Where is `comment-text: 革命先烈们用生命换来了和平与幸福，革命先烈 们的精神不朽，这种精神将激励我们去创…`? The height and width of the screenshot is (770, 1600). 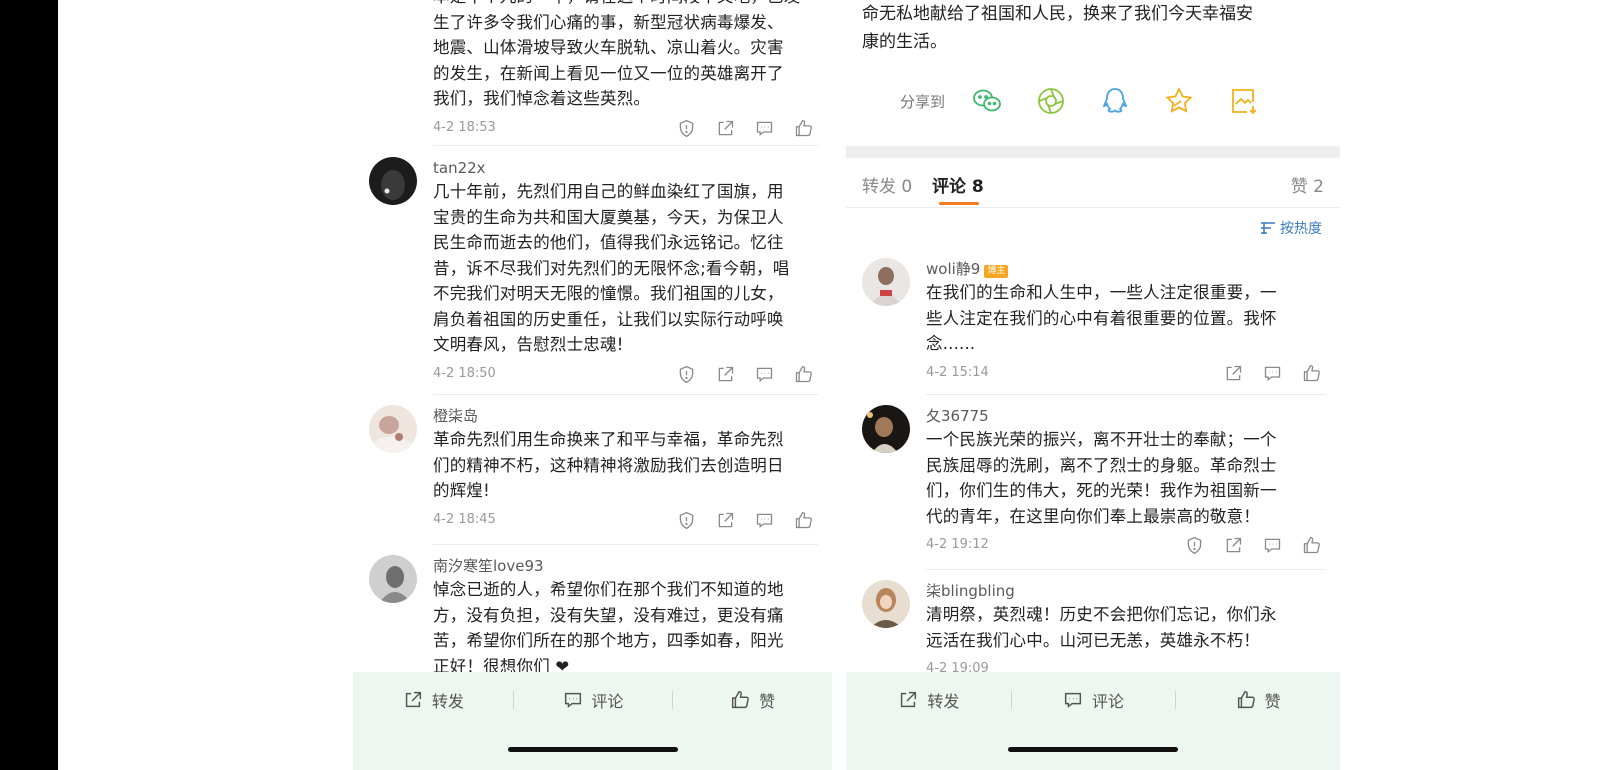
comment-text: 革命先烈们用生命换来了和平与幸福，革命先烈 们的精神不朽，这种精神将激励我们去创… is located at coordinates (608, 465).